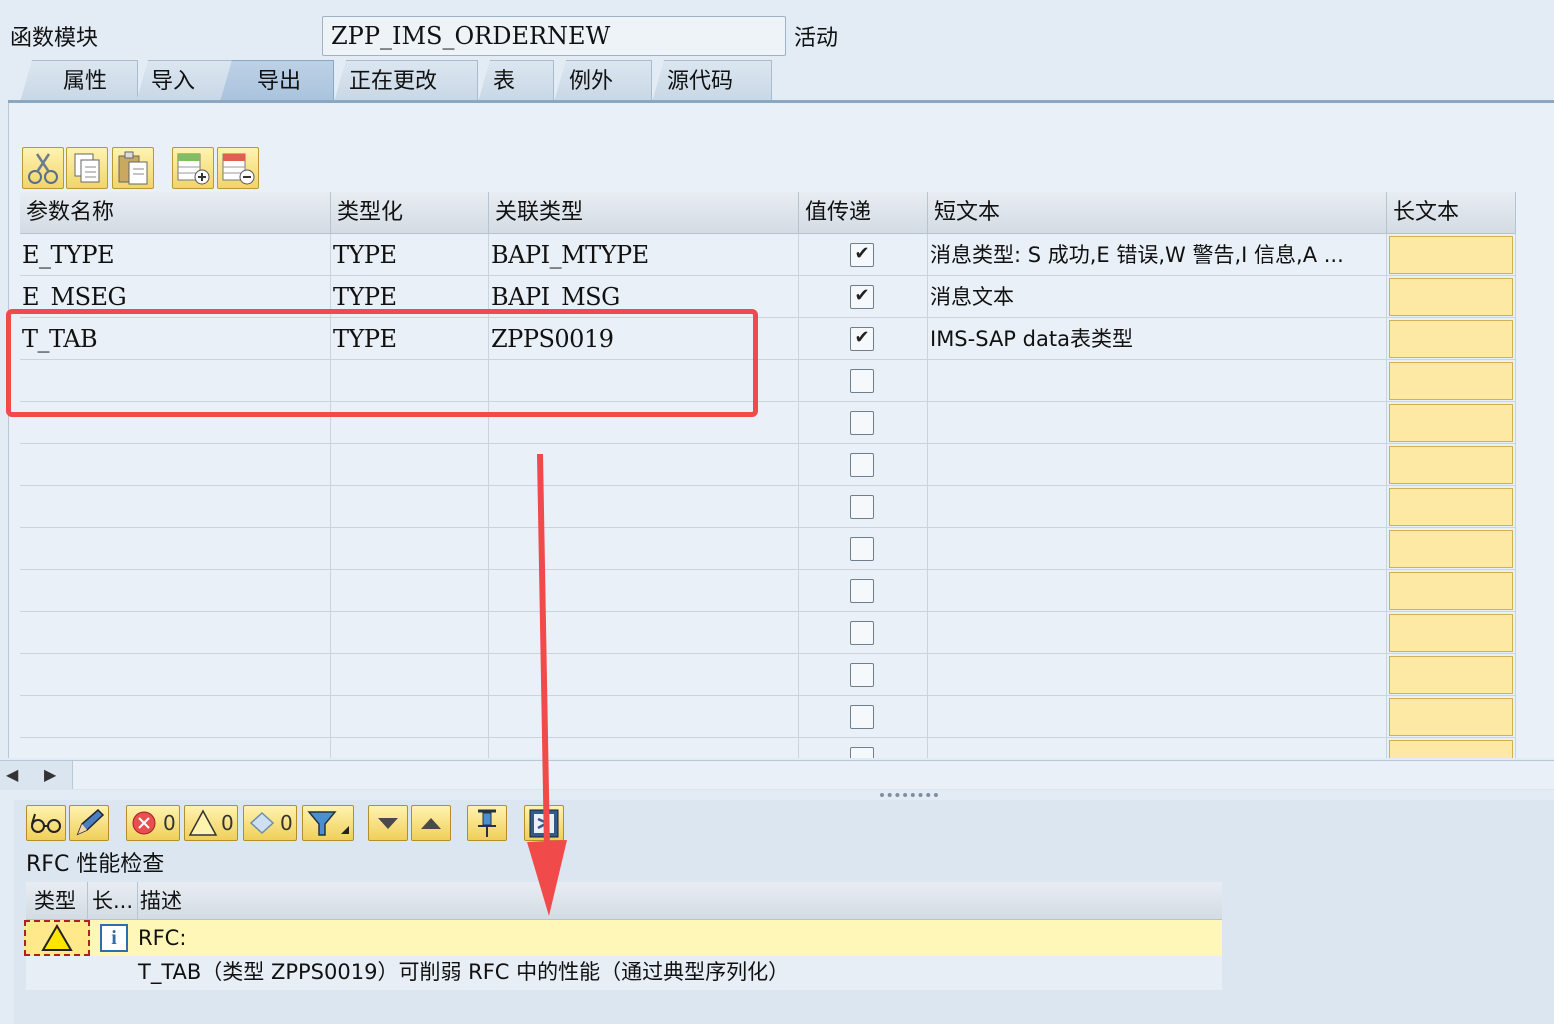 This screenshot has width=1554, height=1024. I want to click on filter-warnings-button: 0, so click(211, 823).